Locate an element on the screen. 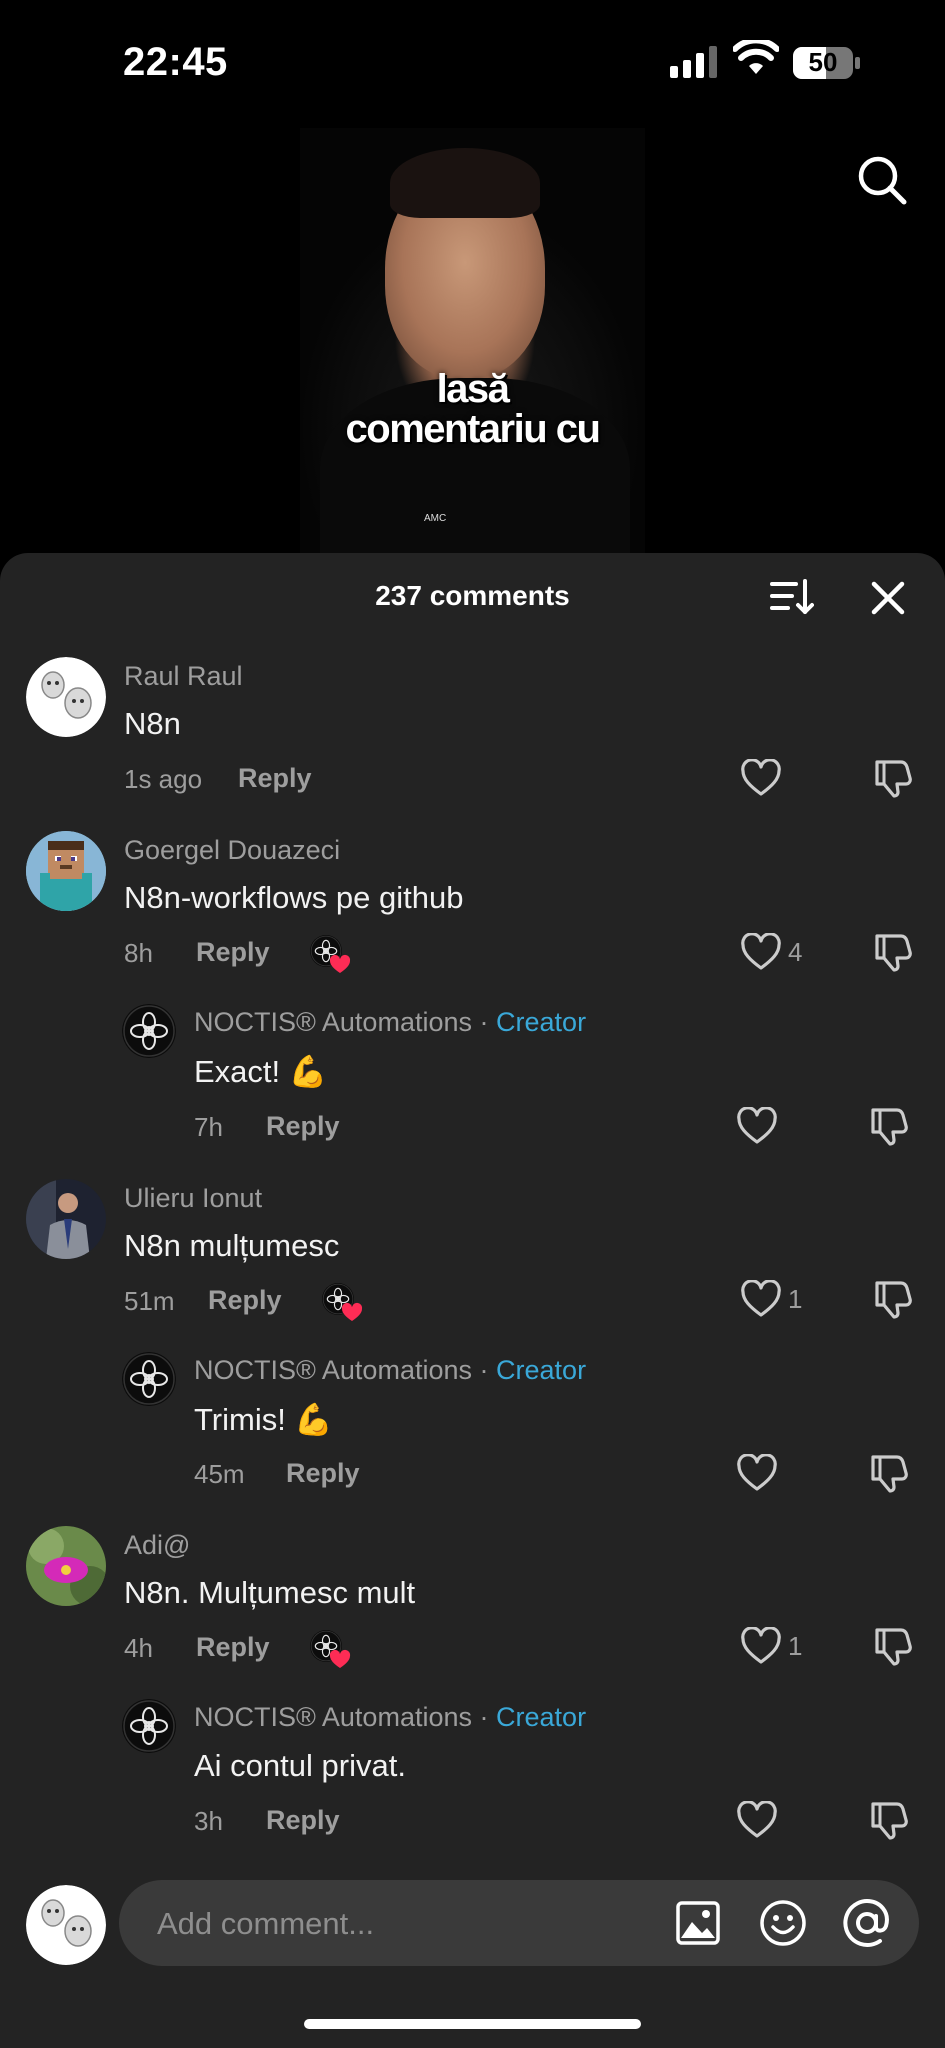  video-person-hair is located at coordinates (465, 183).